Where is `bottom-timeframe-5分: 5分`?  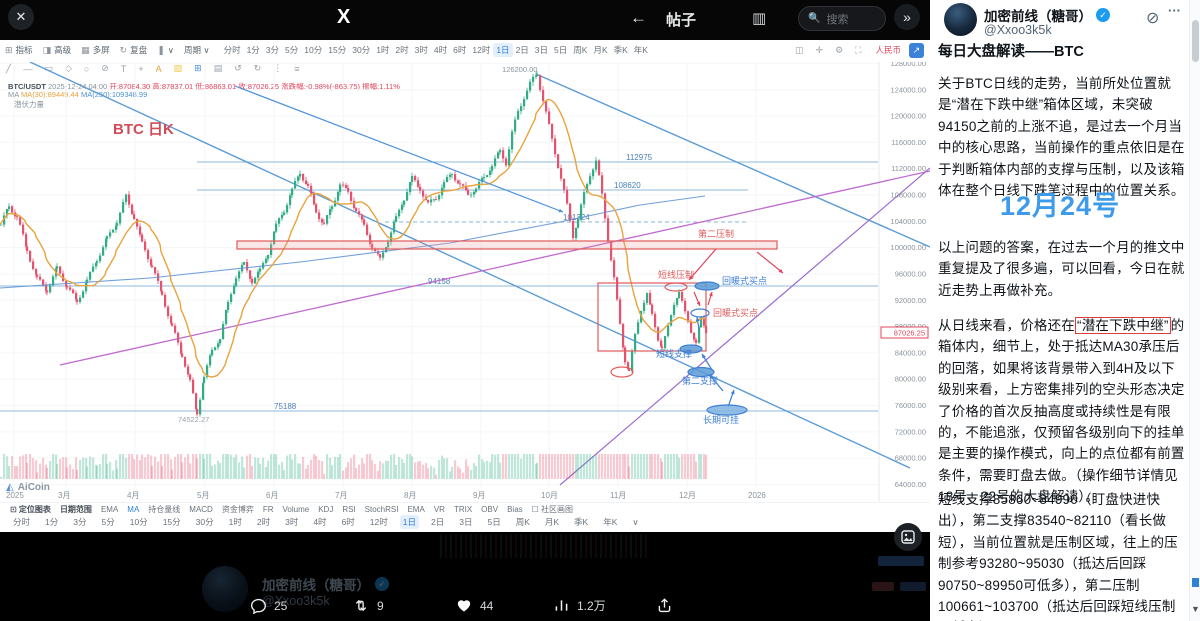
bottom-timeframe-5分: 5分 is located at coordinates (107, 522).